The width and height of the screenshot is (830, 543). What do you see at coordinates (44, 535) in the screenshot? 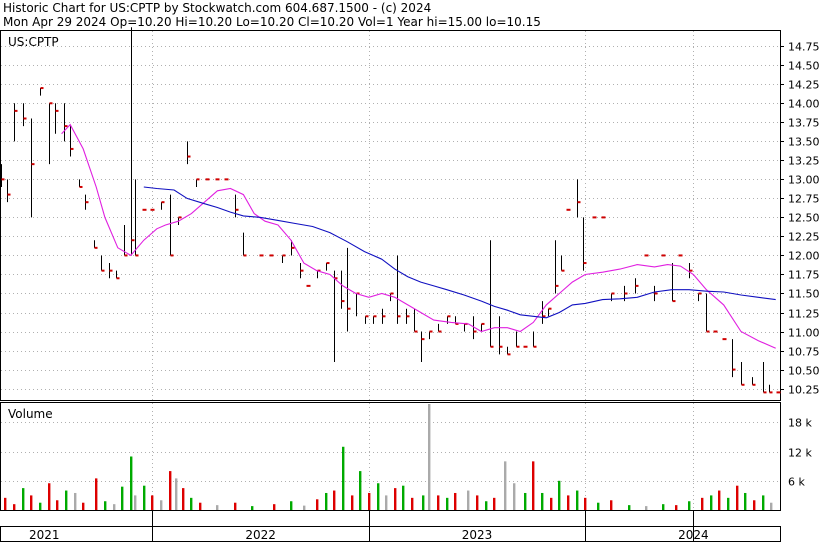
I see `year-label: 2021` at bounding box center [44, 535].